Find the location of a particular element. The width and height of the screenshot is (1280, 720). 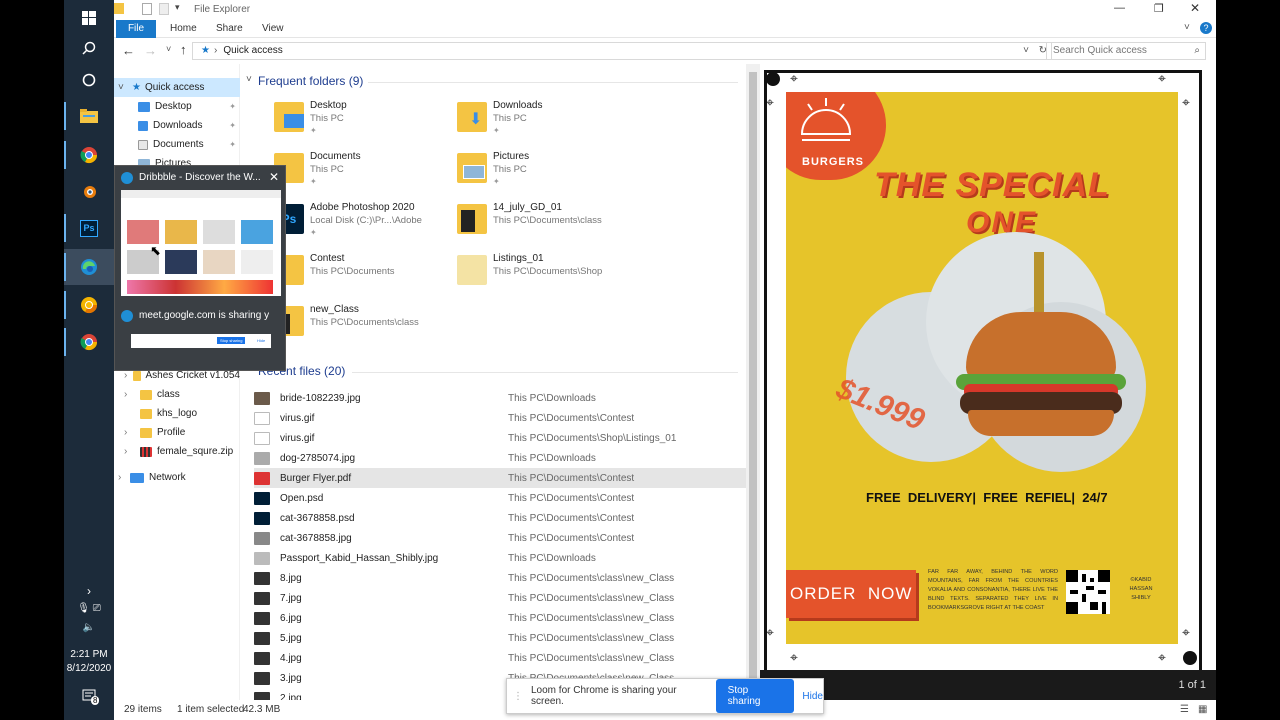

sharing-bar-thumbnail: Stop sharing Hide is located at coordinates (201, 341).